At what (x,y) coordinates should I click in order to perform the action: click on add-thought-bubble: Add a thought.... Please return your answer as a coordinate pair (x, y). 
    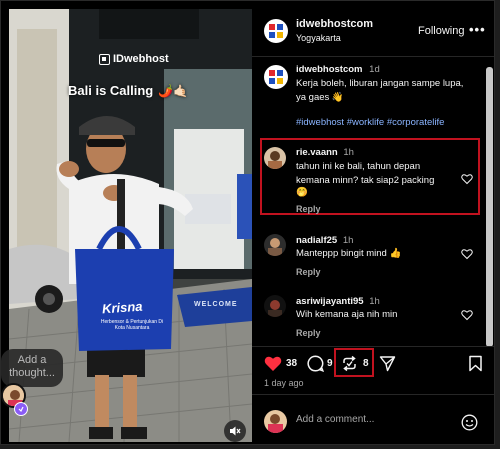
    Looking at the image, I should click on (32, 368).